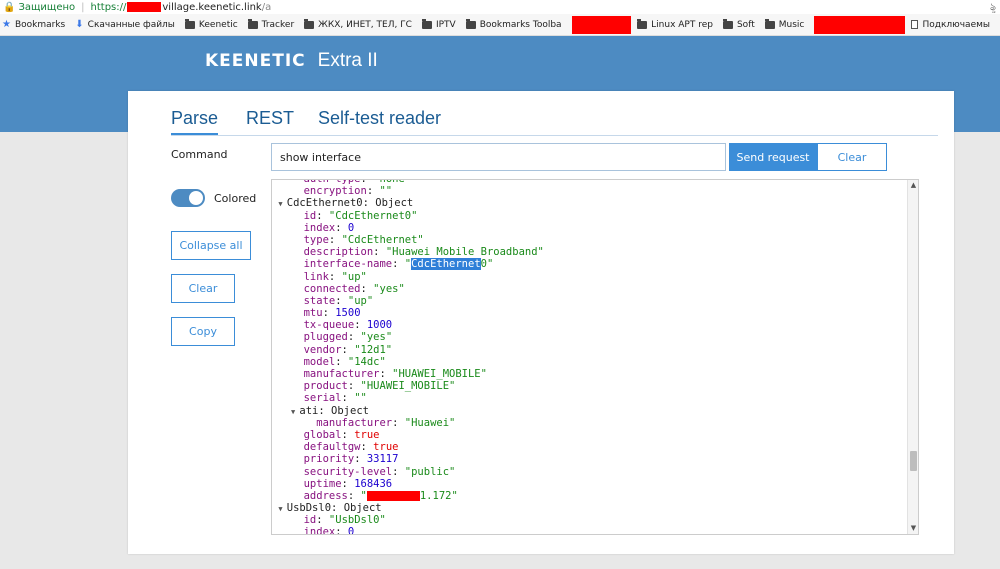 Image resolution: width=1000 pixels, height=569 pixels. What do you see at coordinates (590, 289) in the screenshot?
I see `json-line: connected: "yes"` at bounding box center [590, 289].